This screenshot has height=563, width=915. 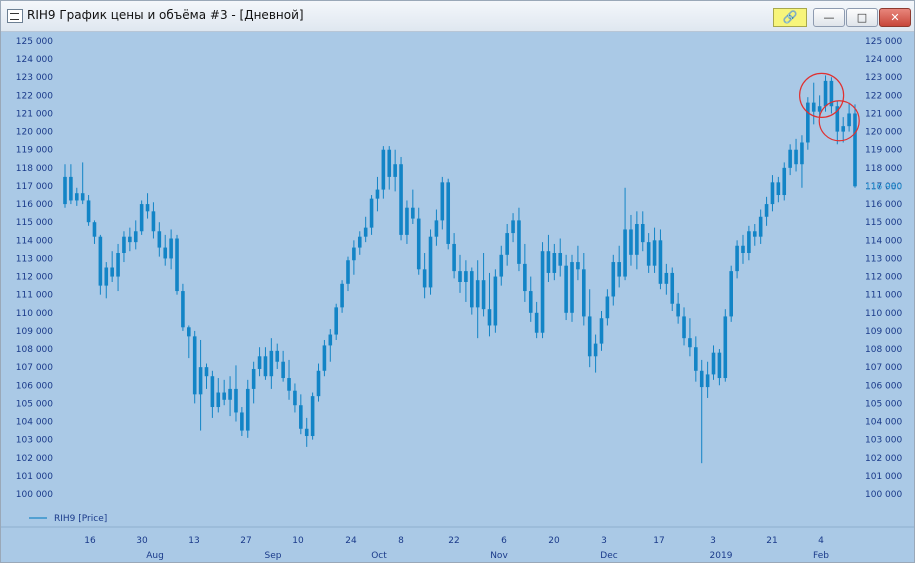 What do you see at coordinates (34, 187) in the screenshot?
I see `y-tick-label-left: 117 000` at bounding box center [34, 187].